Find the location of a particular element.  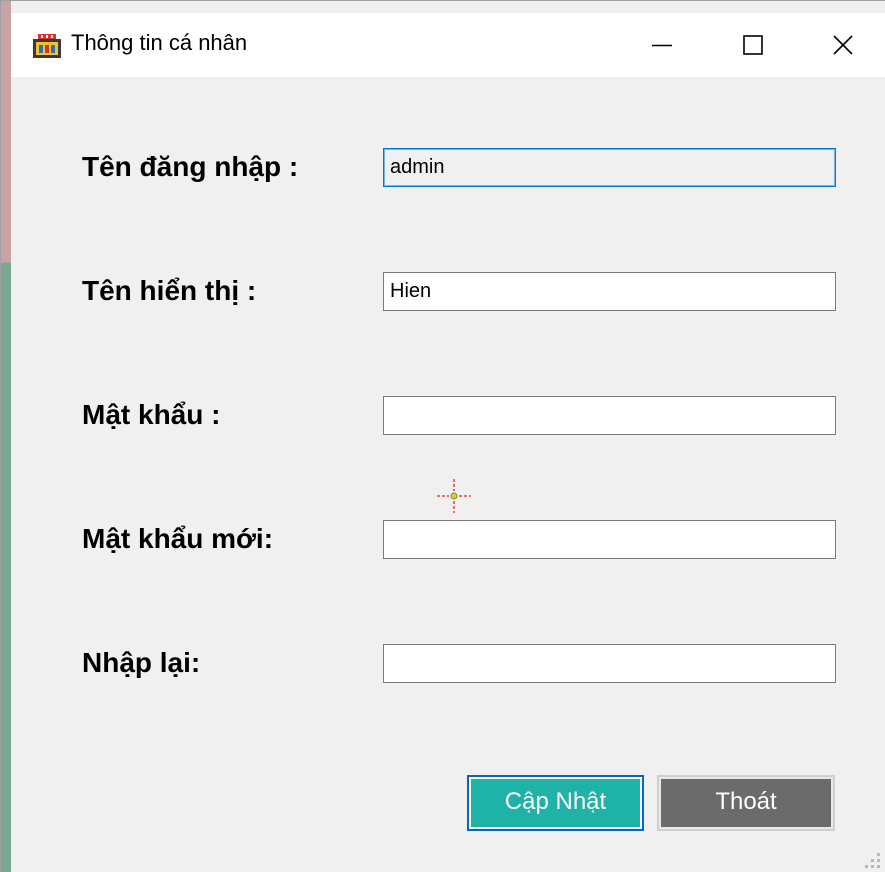

maximize-button is located at coordinates (753, 45).